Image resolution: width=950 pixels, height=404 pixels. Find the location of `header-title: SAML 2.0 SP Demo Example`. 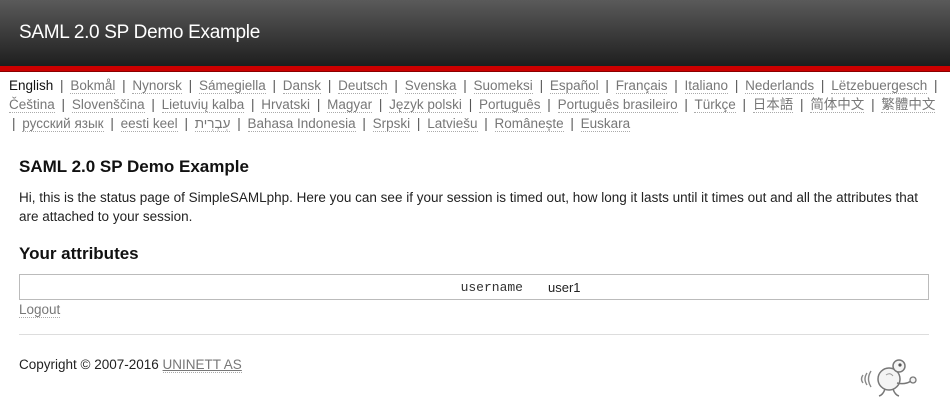

header-title: SAML 2.0 SP Demo Example is located at coordinates (139, 32).